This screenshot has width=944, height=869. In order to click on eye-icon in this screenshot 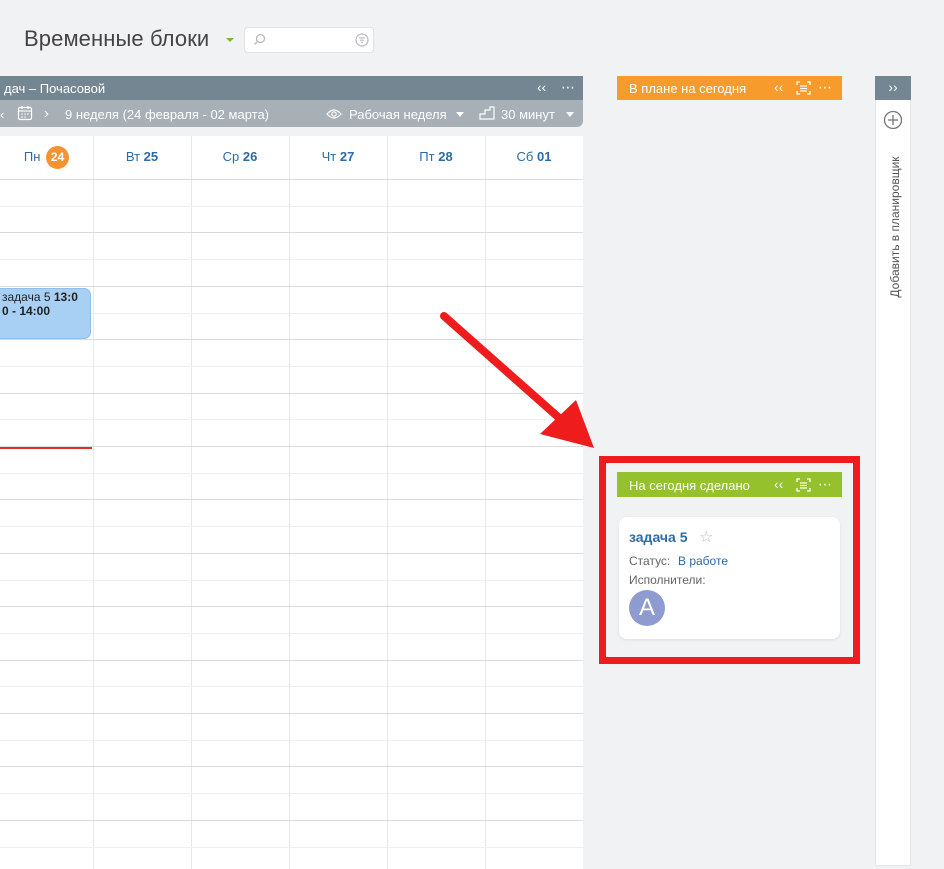, I will do `click(334, 114)`.